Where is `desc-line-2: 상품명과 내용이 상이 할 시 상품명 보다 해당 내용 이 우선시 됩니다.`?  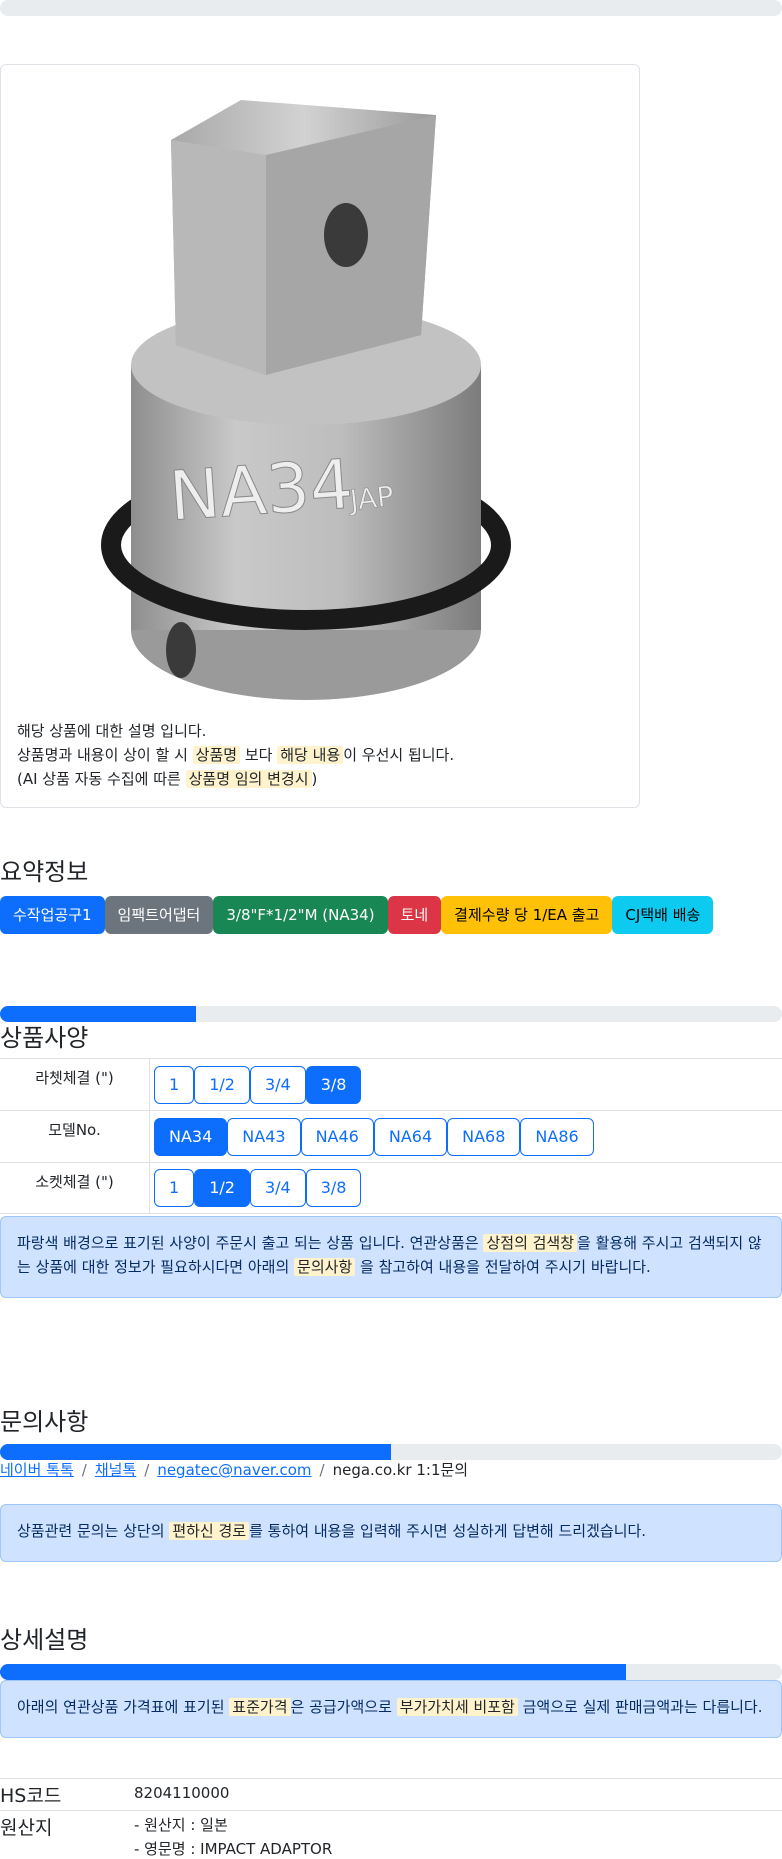
desc-line-2: 상품명과 내용이 상이 할 시 상품명 보다 해당 내용 이 우선시 됩니다. is located at coordinates (322, 755).